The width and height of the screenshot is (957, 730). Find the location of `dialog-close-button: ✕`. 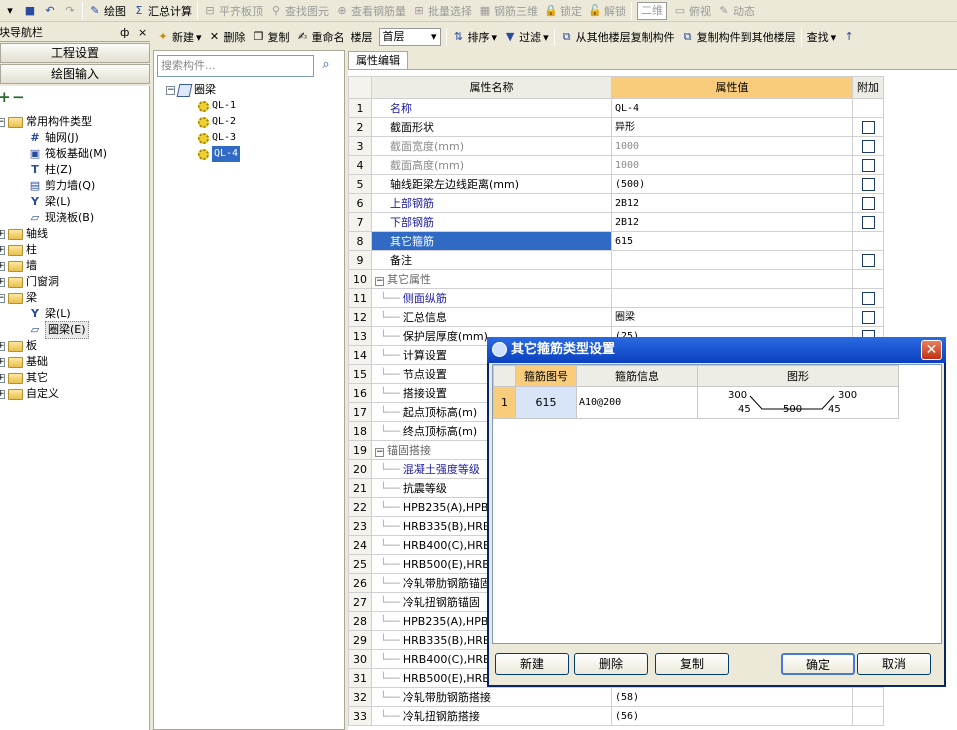

dialog-close-button: ✕ is located at coordinates (931, 350).